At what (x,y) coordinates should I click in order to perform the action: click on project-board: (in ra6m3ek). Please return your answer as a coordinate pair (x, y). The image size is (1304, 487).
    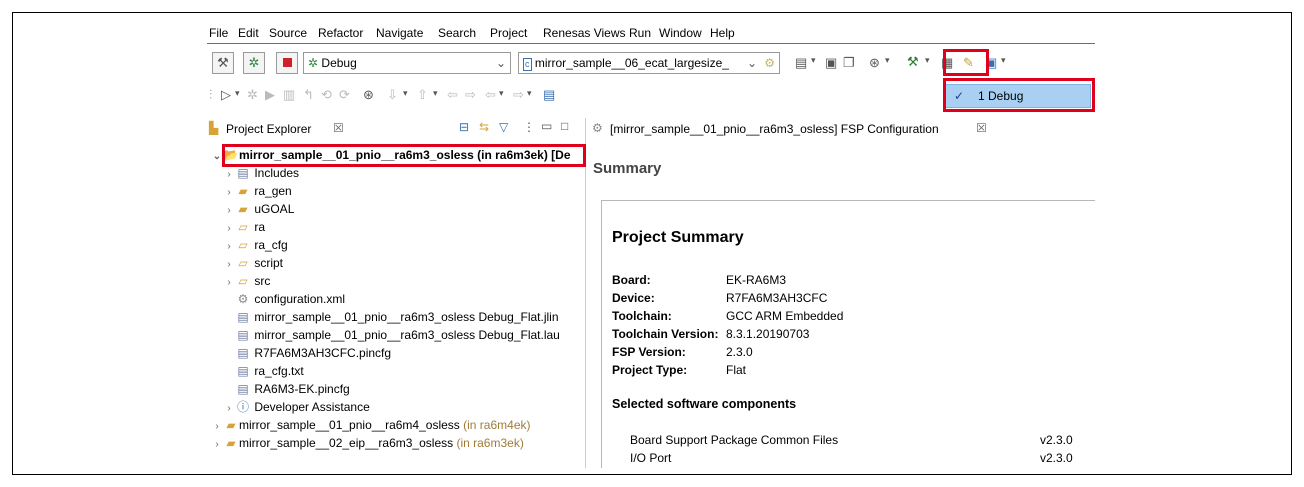
    Looking at the image, I should click on (488, 443).